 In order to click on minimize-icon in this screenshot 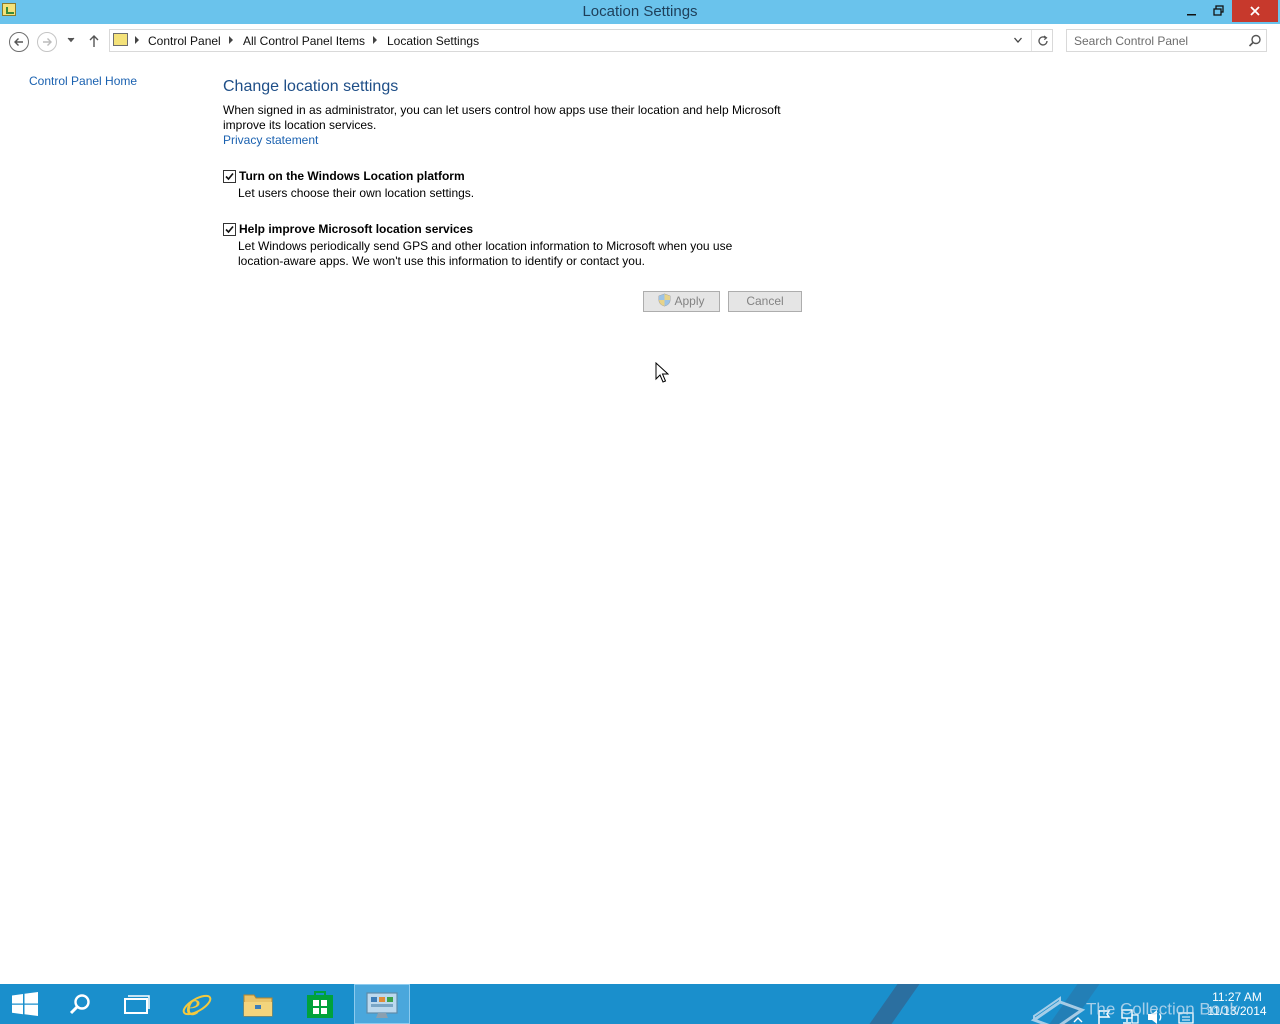, I will do `click(1191, 15)`.